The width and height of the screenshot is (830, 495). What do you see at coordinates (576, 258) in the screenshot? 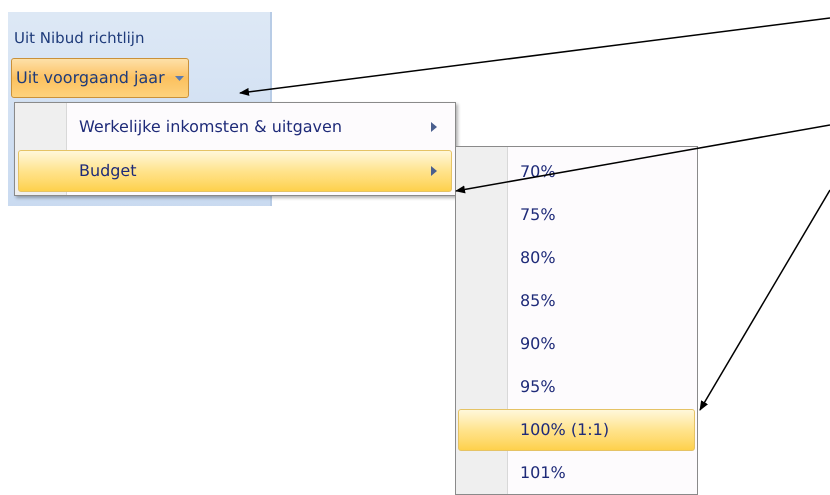
I see `submenu-item: 80%` at bounding box center [576, 258].